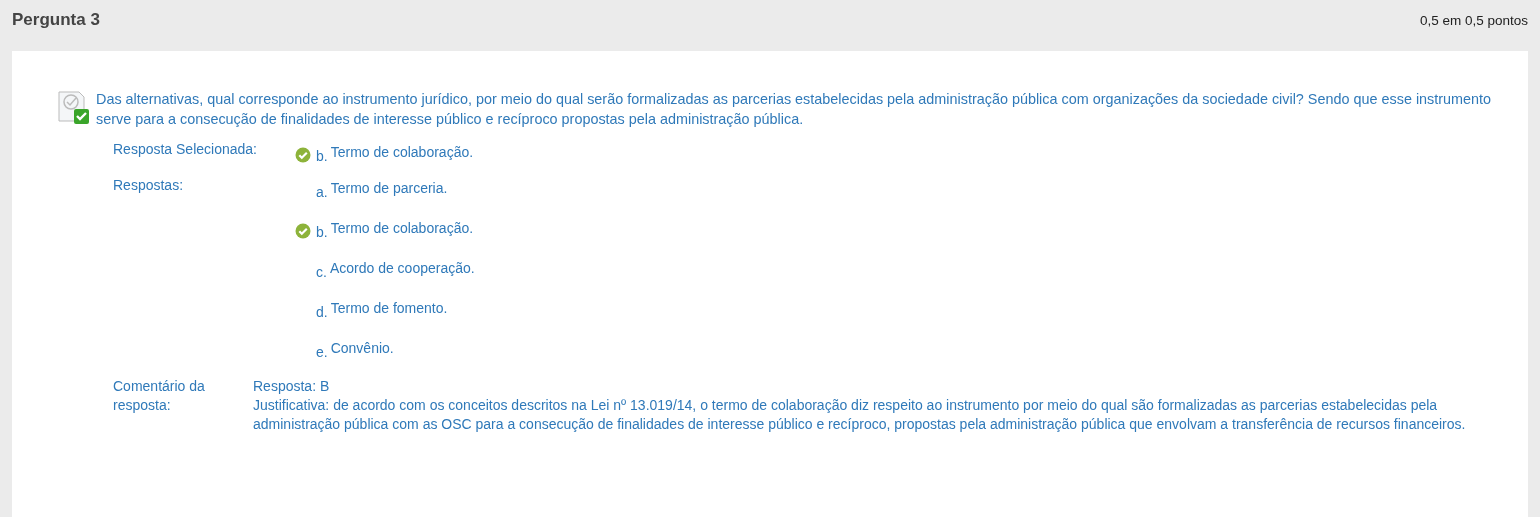 The height and width of the screenshot is (517, 1540). Describe the element at coordinates (389, 188) in the screenshot. I see `answer-text: Termo de parceria.` at that location.